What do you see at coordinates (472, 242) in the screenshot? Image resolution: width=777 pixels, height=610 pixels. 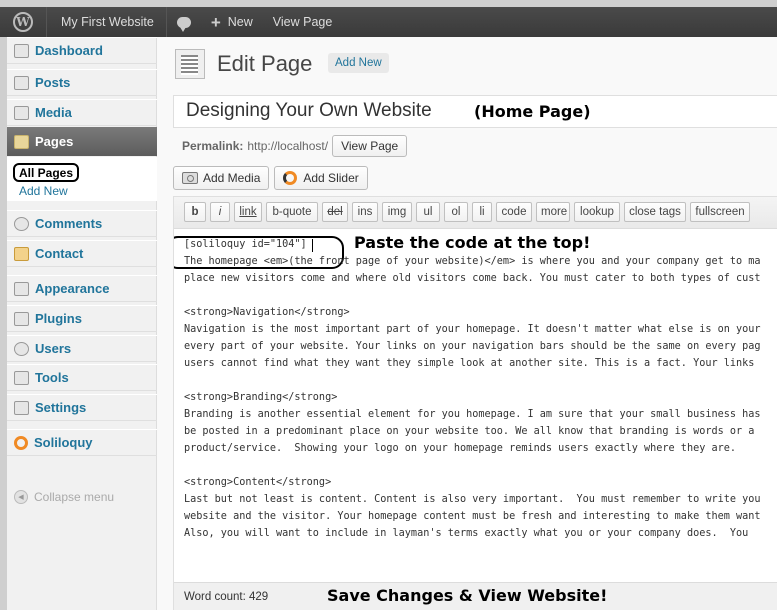 I see `annotation-paste-code: Paste the code at the top!` at bounding box center [472, 242].